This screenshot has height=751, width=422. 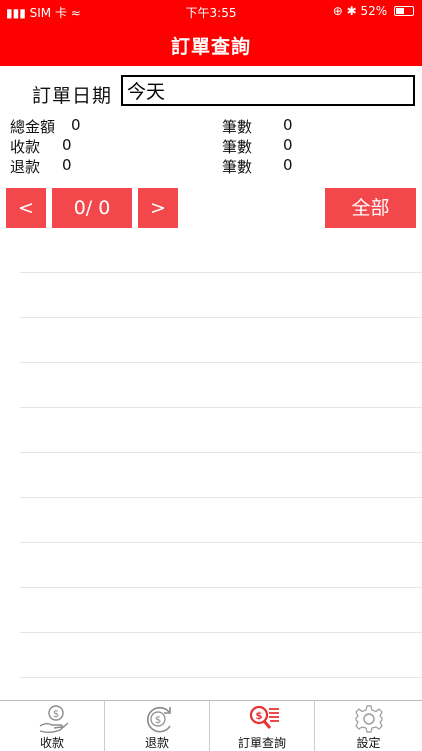 What do you see at coordinates (92, 208) in the screenshot?
I see `page-indicator: 0/ 0` at bounding box center [92, 208].